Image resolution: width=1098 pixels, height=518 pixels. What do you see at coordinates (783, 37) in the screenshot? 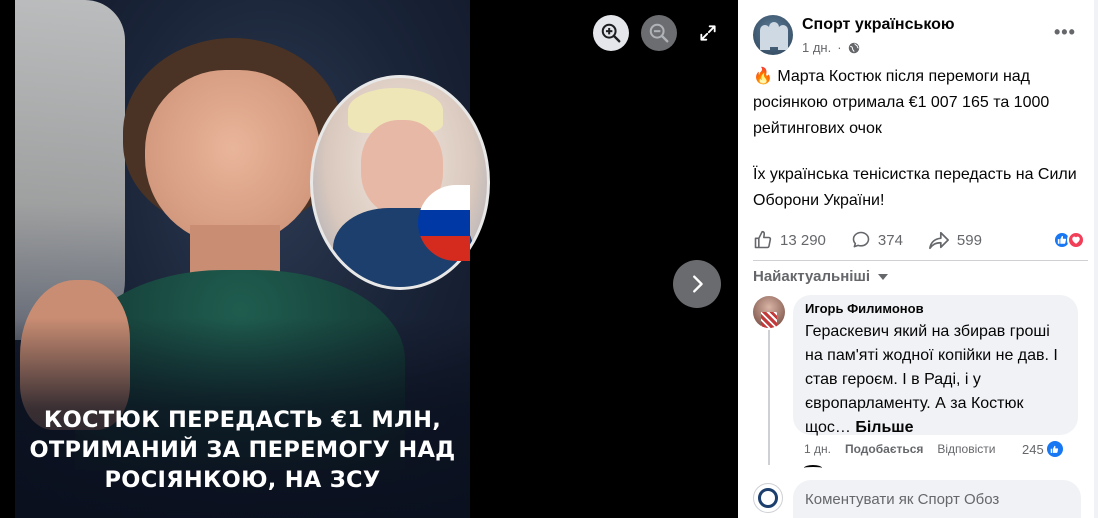
I see `avatar-figure` at bounding box center [783, 37].